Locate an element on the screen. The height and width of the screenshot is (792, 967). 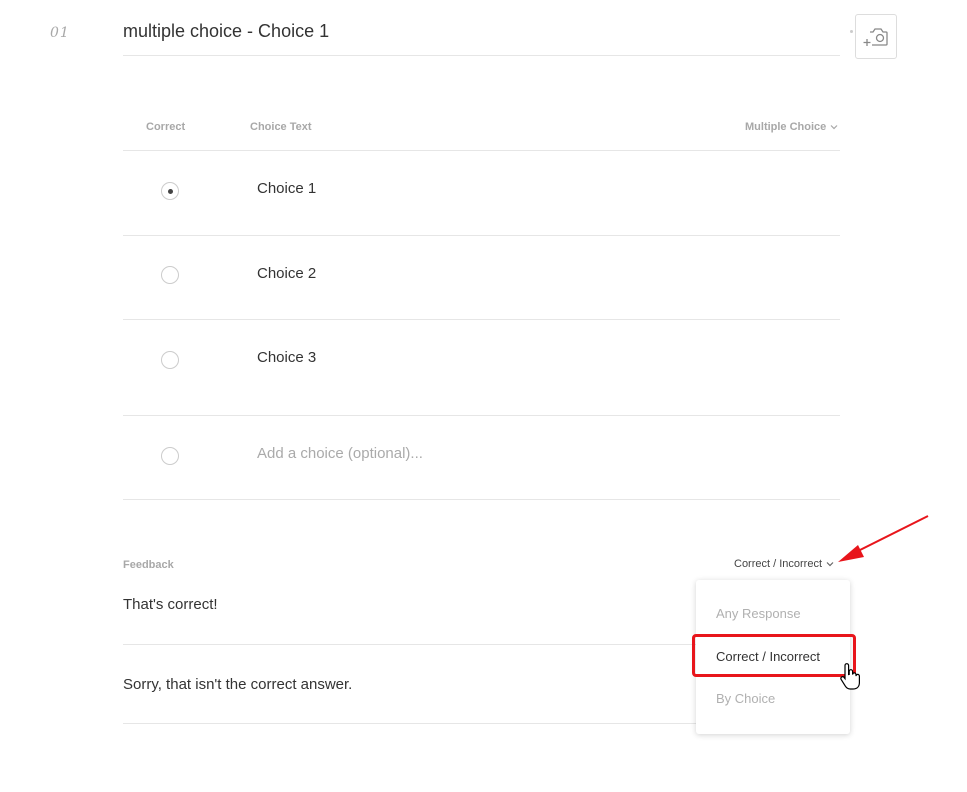
column-header-choice-text: Choice Text is located at coordinates (281, 127).